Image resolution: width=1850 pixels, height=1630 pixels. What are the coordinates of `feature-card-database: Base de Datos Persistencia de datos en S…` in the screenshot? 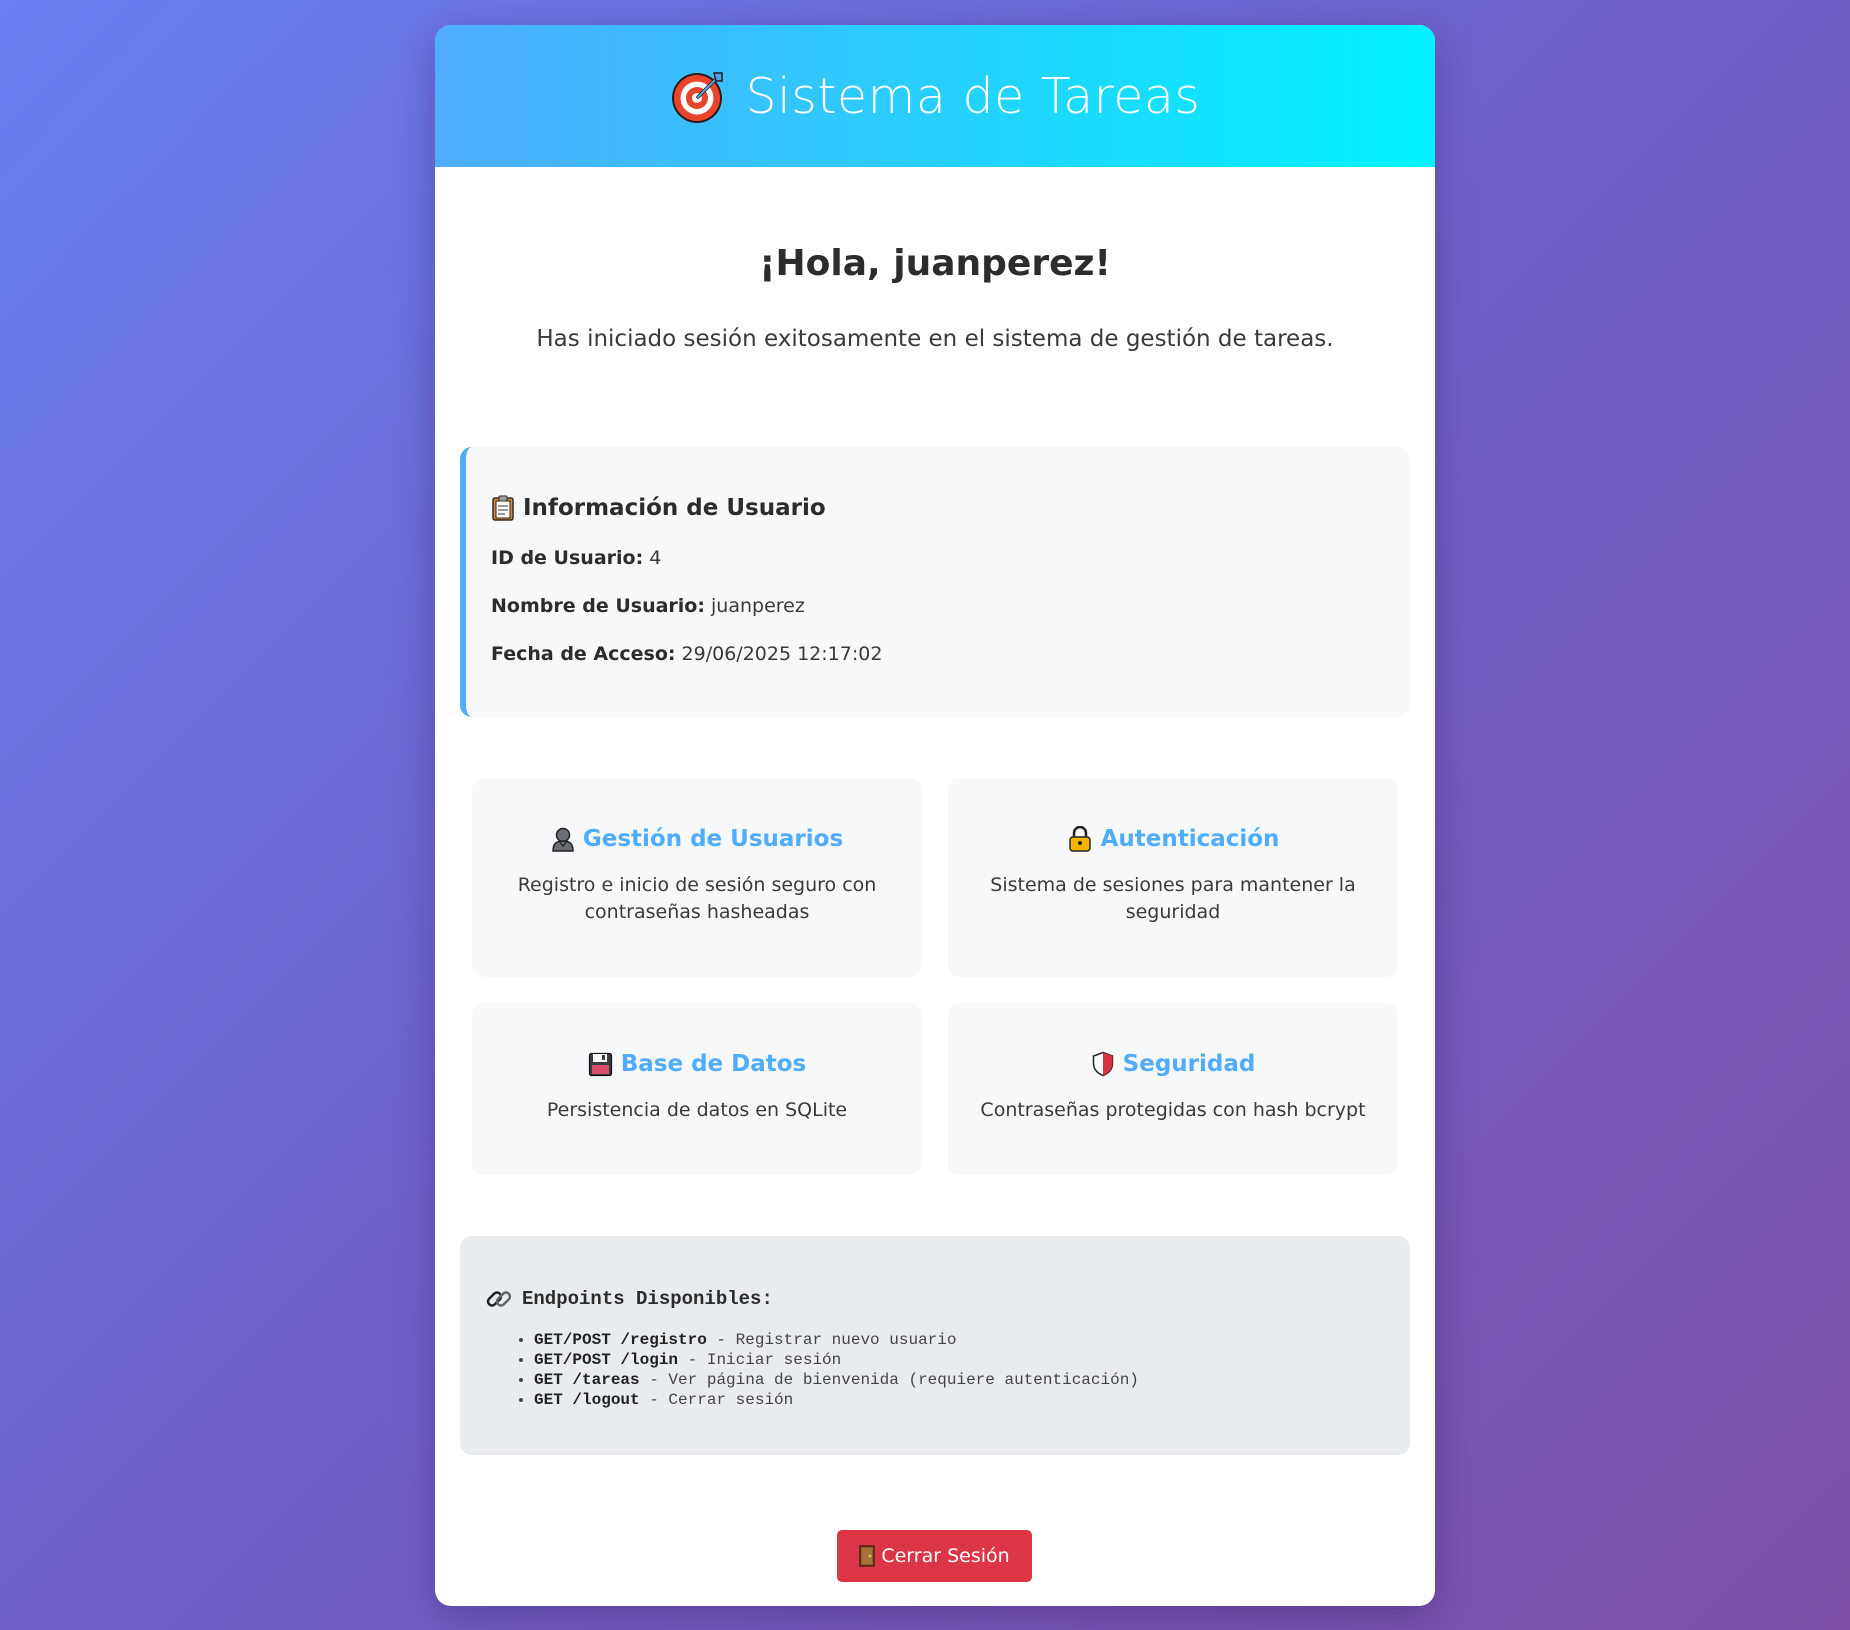 It's located at (697, 1089).